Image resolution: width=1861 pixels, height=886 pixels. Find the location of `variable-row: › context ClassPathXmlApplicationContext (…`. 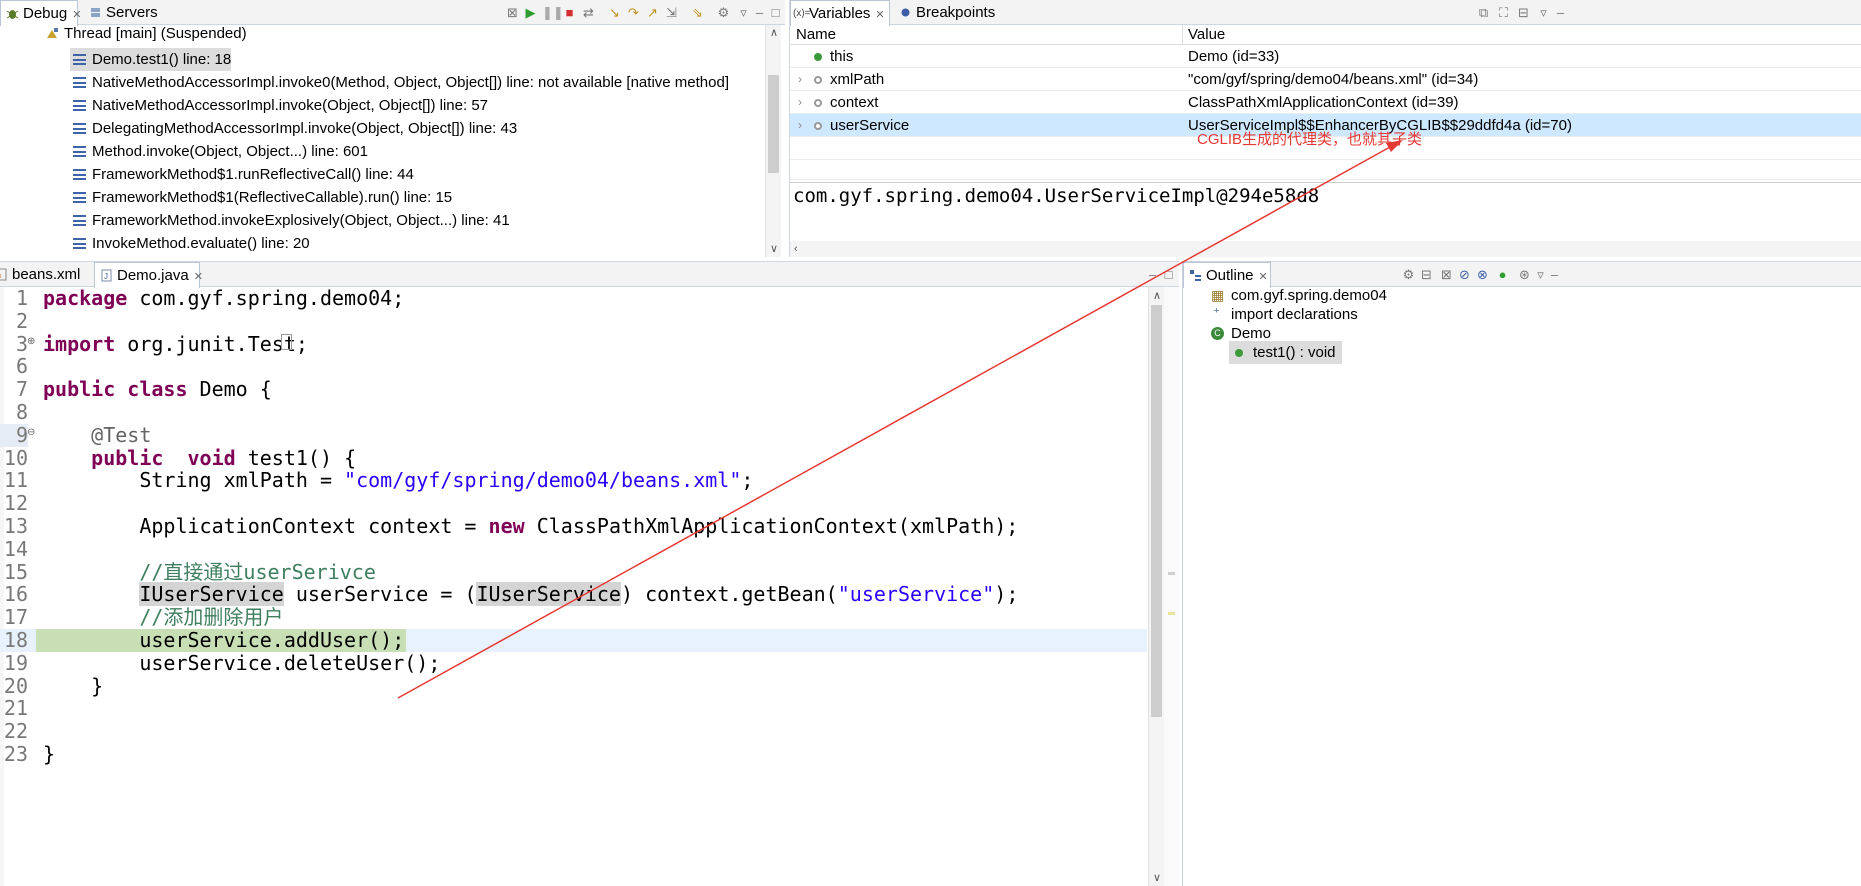

variable-row: › context ClassPathXmlApplicationContext (… is located at coordinates (1325, 102).